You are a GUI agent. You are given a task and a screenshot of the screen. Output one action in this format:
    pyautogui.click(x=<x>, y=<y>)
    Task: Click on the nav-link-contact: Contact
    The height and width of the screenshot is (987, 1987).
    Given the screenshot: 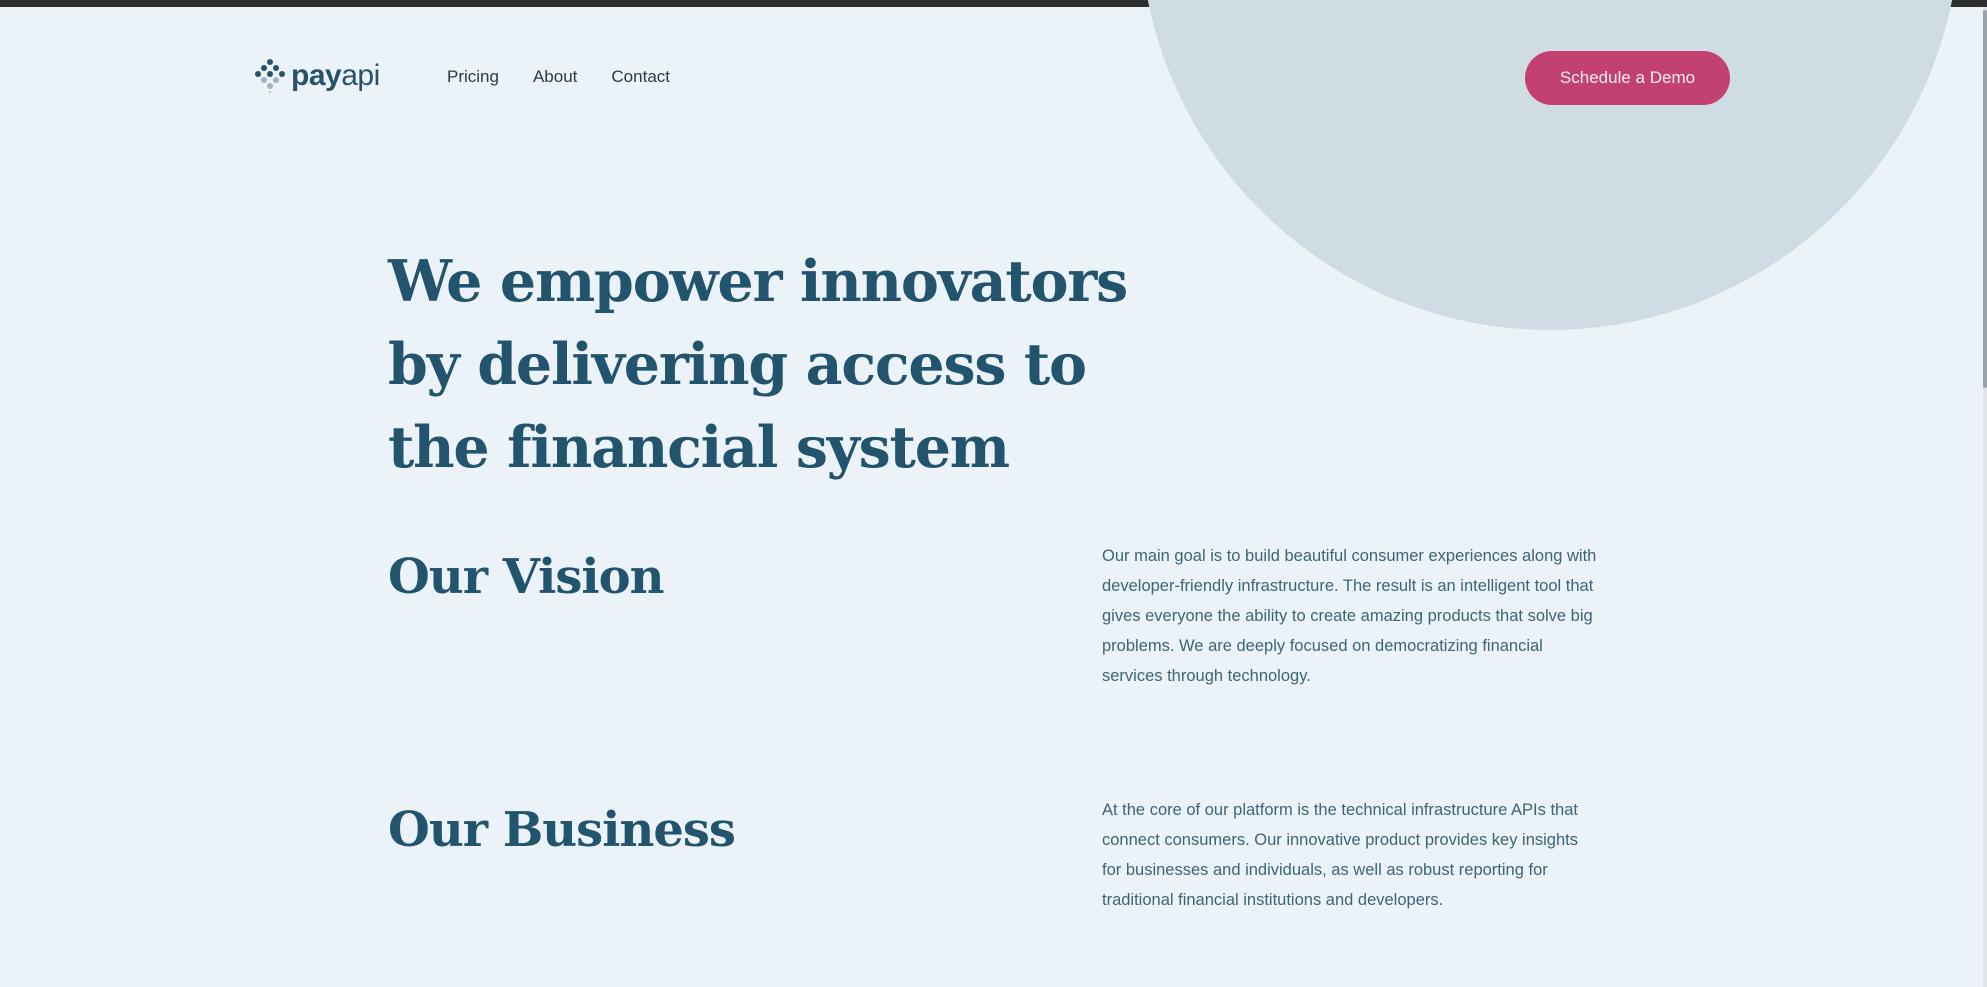 What is the action you would take?
    pyautogui.click(x=640, y=77)
    